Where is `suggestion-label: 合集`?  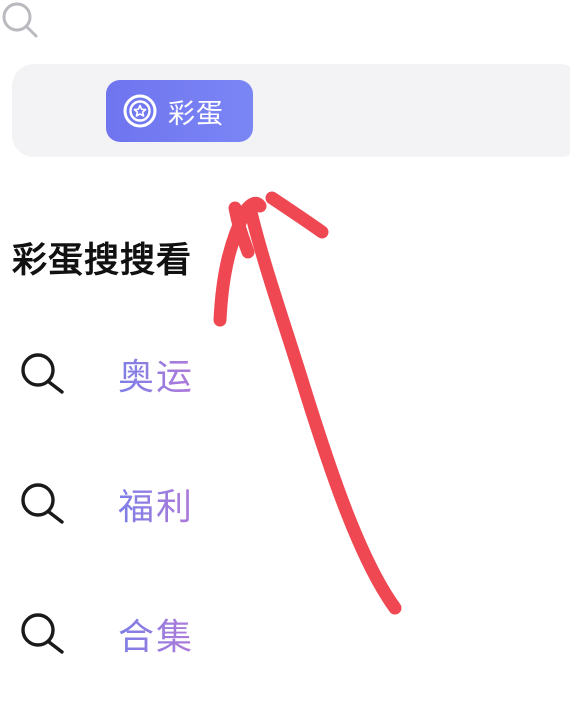
suggestion-label: 合集 is located at coordinates (156, 634).